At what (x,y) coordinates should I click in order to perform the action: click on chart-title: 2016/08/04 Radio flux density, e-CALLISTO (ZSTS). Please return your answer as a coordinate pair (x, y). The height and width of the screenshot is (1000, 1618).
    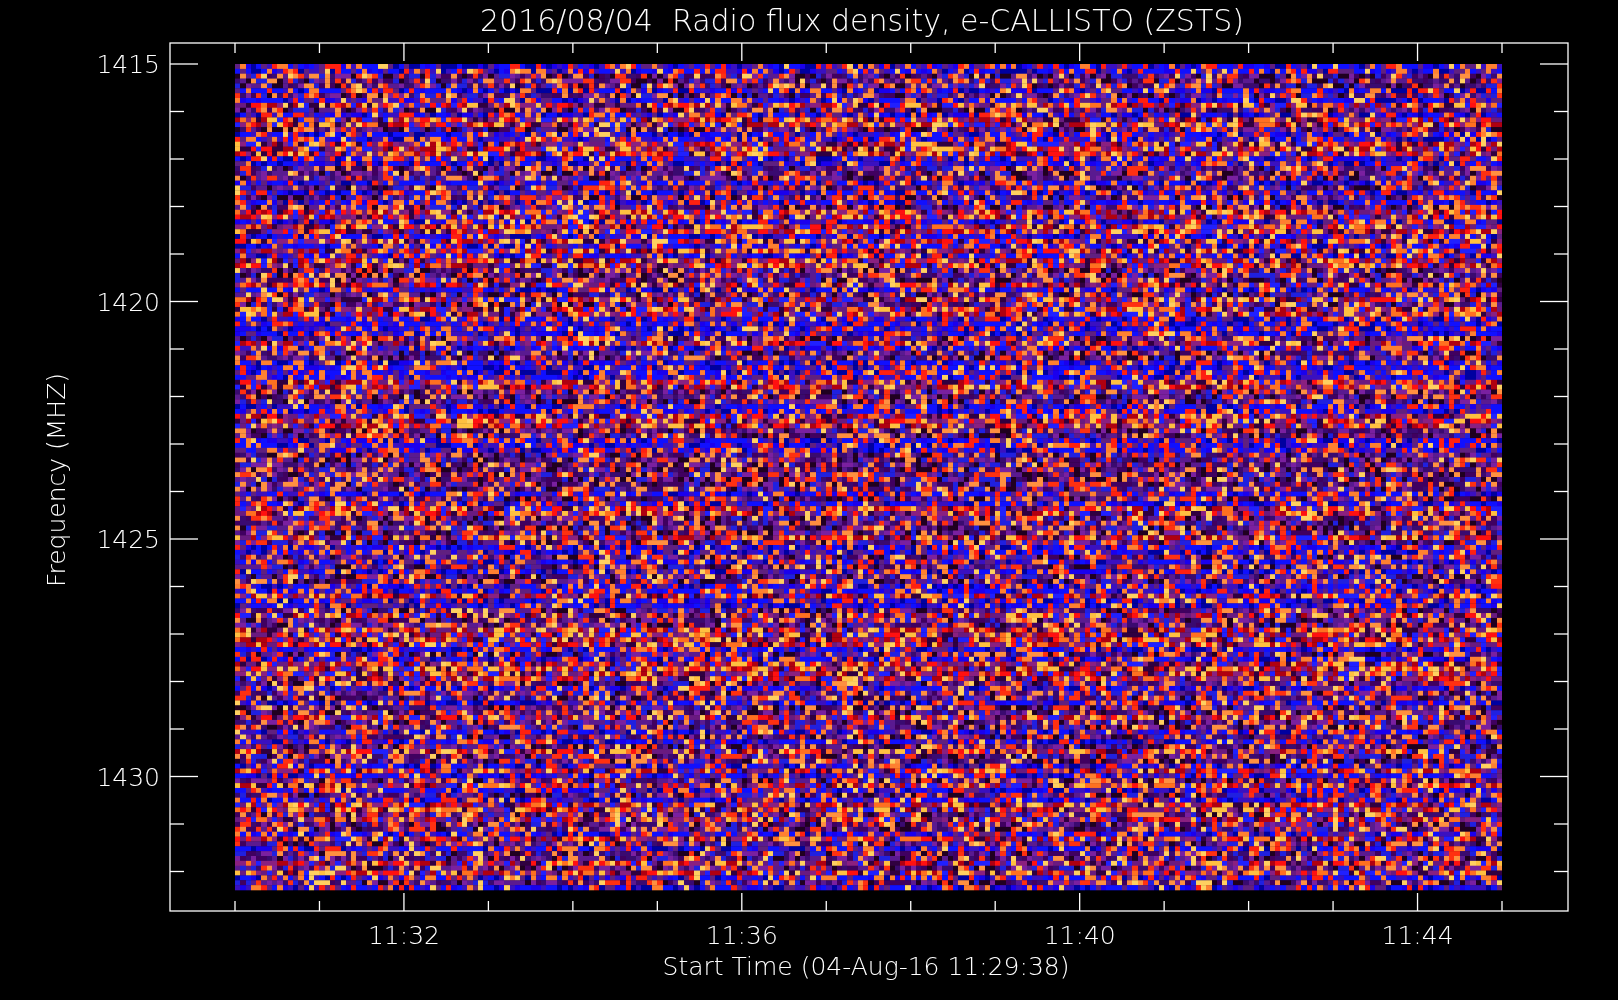
    Looking at the image, I should click on (862, 20).